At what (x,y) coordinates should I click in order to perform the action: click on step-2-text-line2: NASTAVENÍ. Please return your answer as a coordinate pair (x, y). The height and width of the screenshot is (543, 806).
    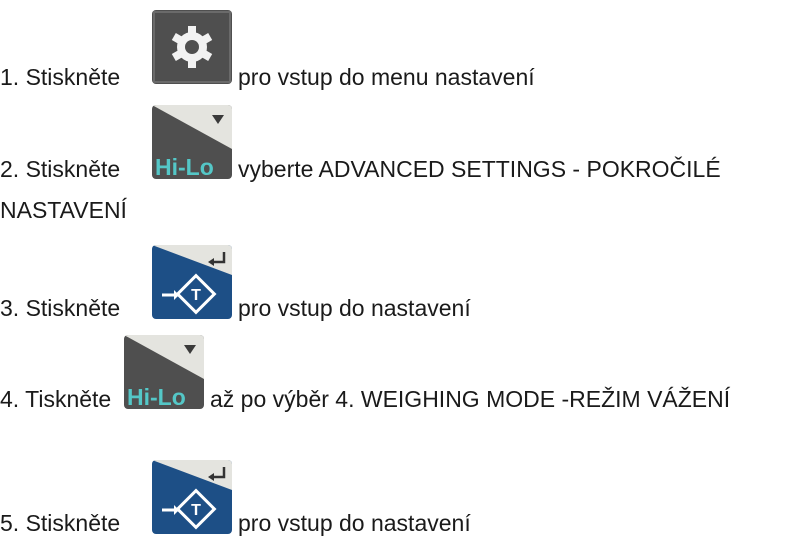
    Looking at the image, I should click on (63, 210).